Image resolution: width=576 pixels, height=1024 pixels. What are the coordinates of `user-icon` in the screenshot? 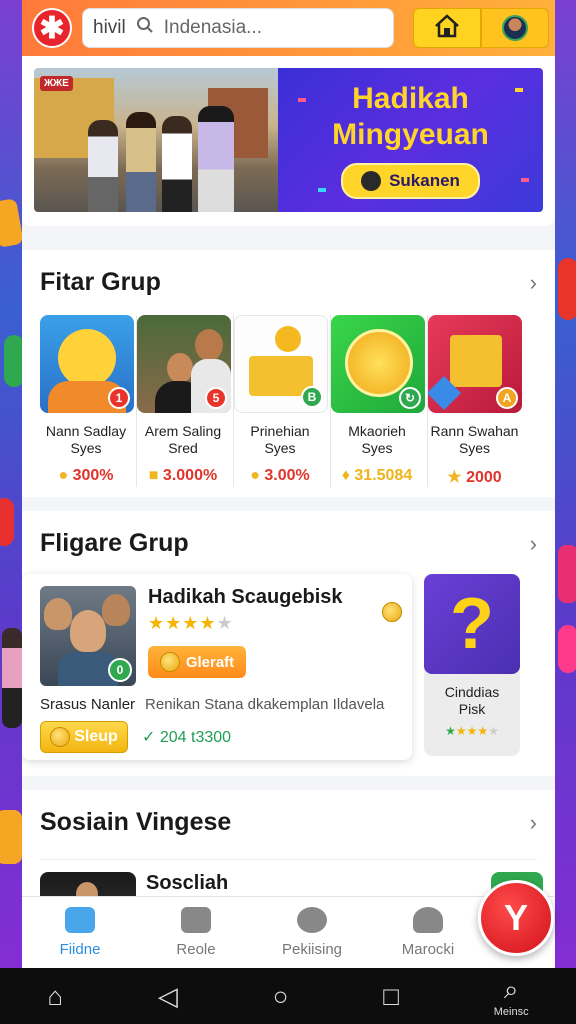 It's located at (371, 181).